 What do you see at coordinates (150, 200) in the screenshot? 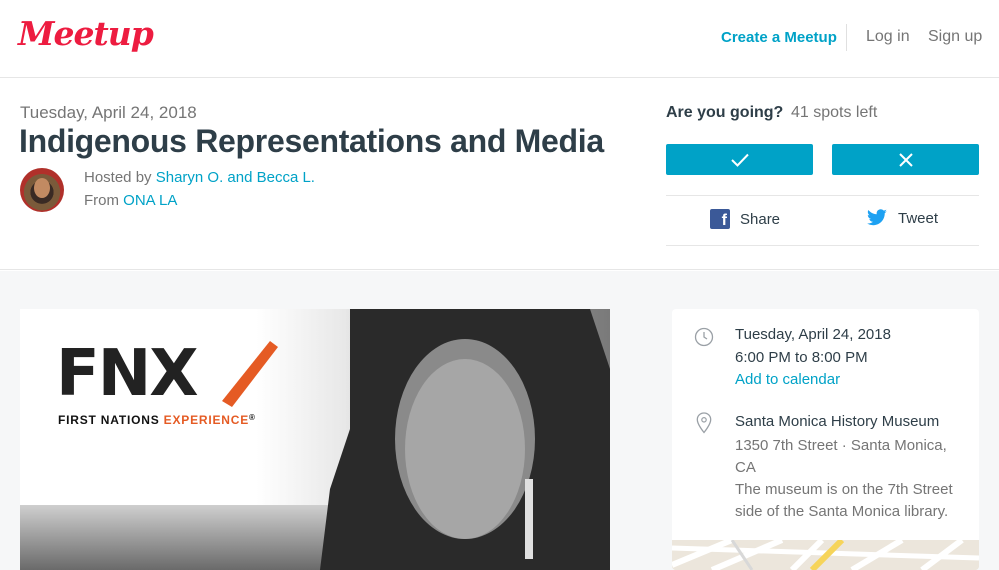
I see `group-link: ONA LA` at bounding box center [150, 200].